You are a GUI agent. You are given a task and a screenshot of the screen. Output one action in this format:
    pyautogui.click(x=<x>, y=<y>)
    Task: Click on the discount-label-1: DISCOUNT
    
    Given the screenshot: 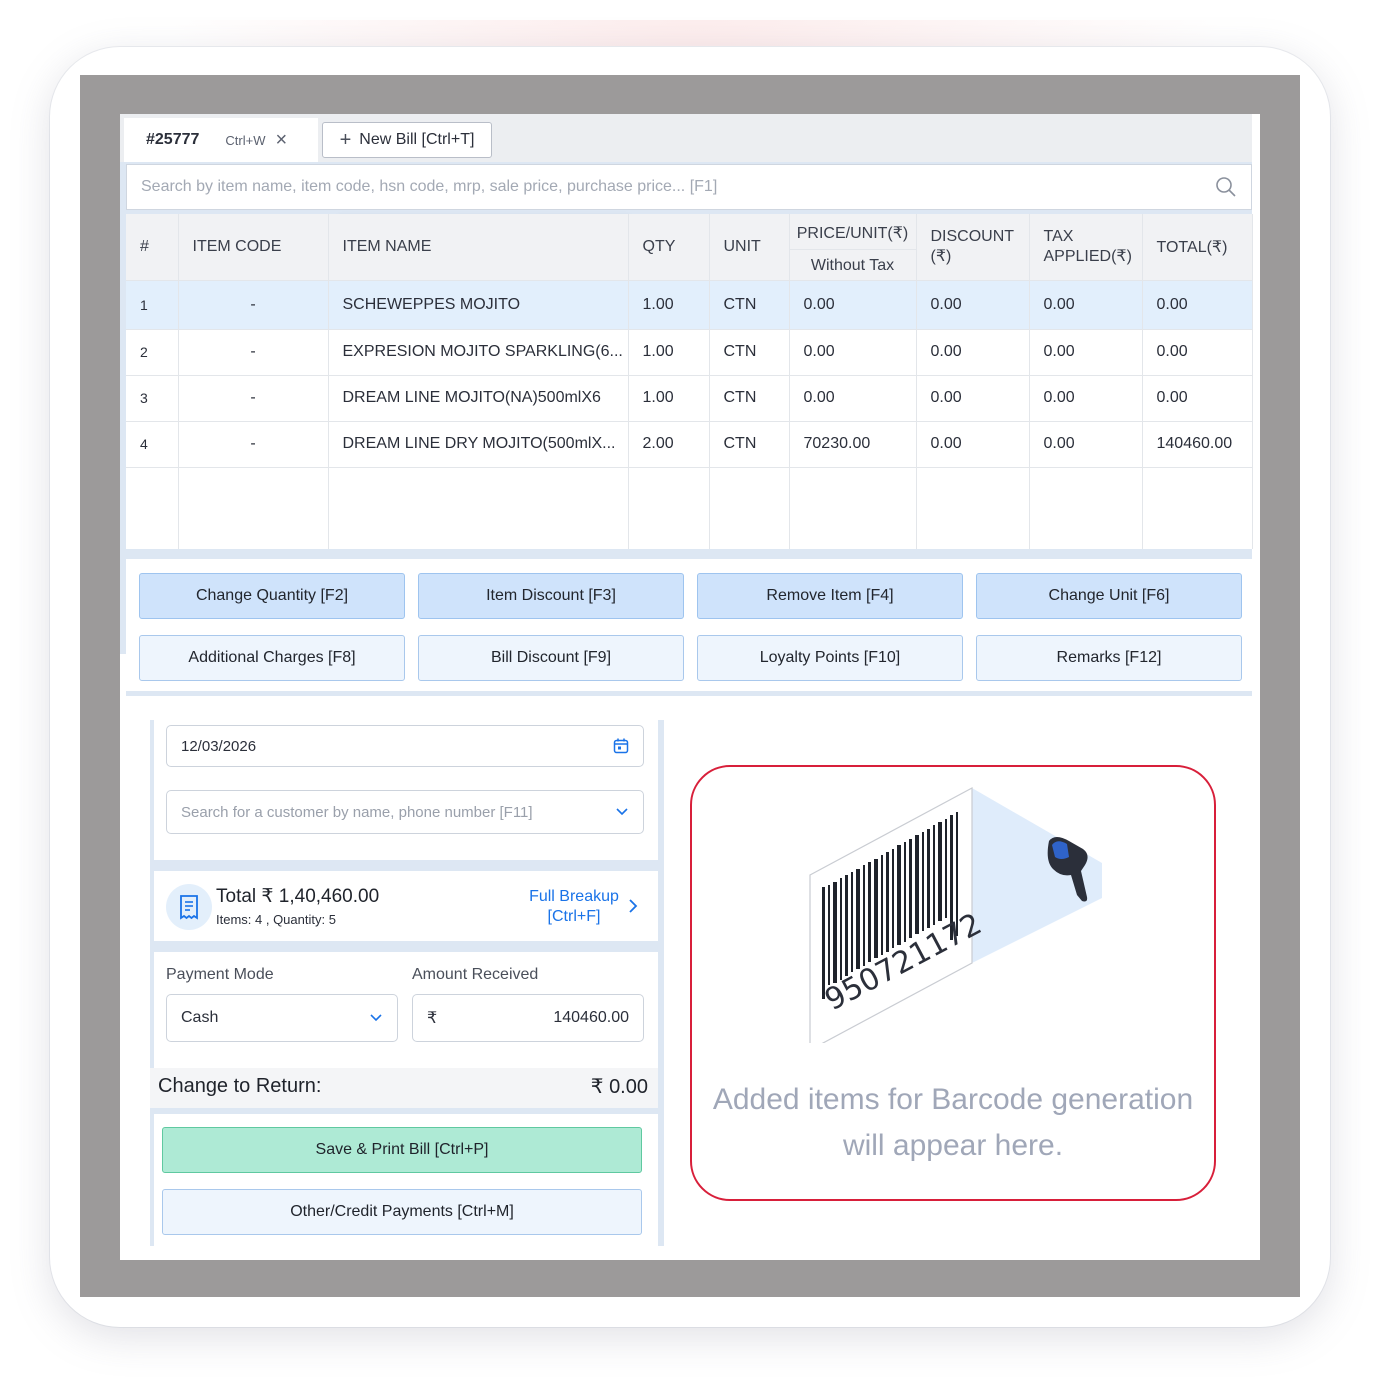 What is the action you would take?
    pyautogui.click(x=972, y=236)
    